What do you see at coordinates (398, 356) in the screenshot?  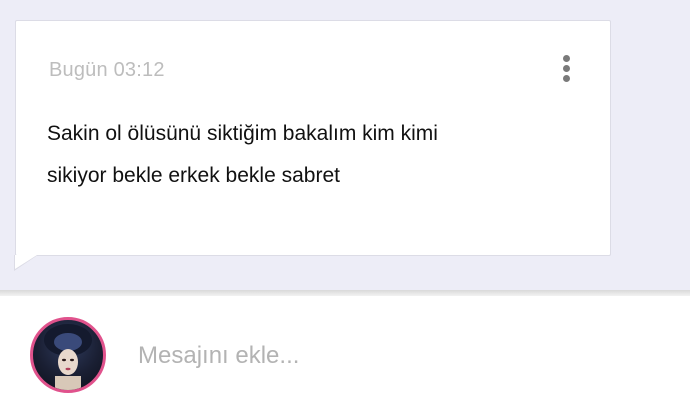 I see `message-input` at bounding box center [398, 356].